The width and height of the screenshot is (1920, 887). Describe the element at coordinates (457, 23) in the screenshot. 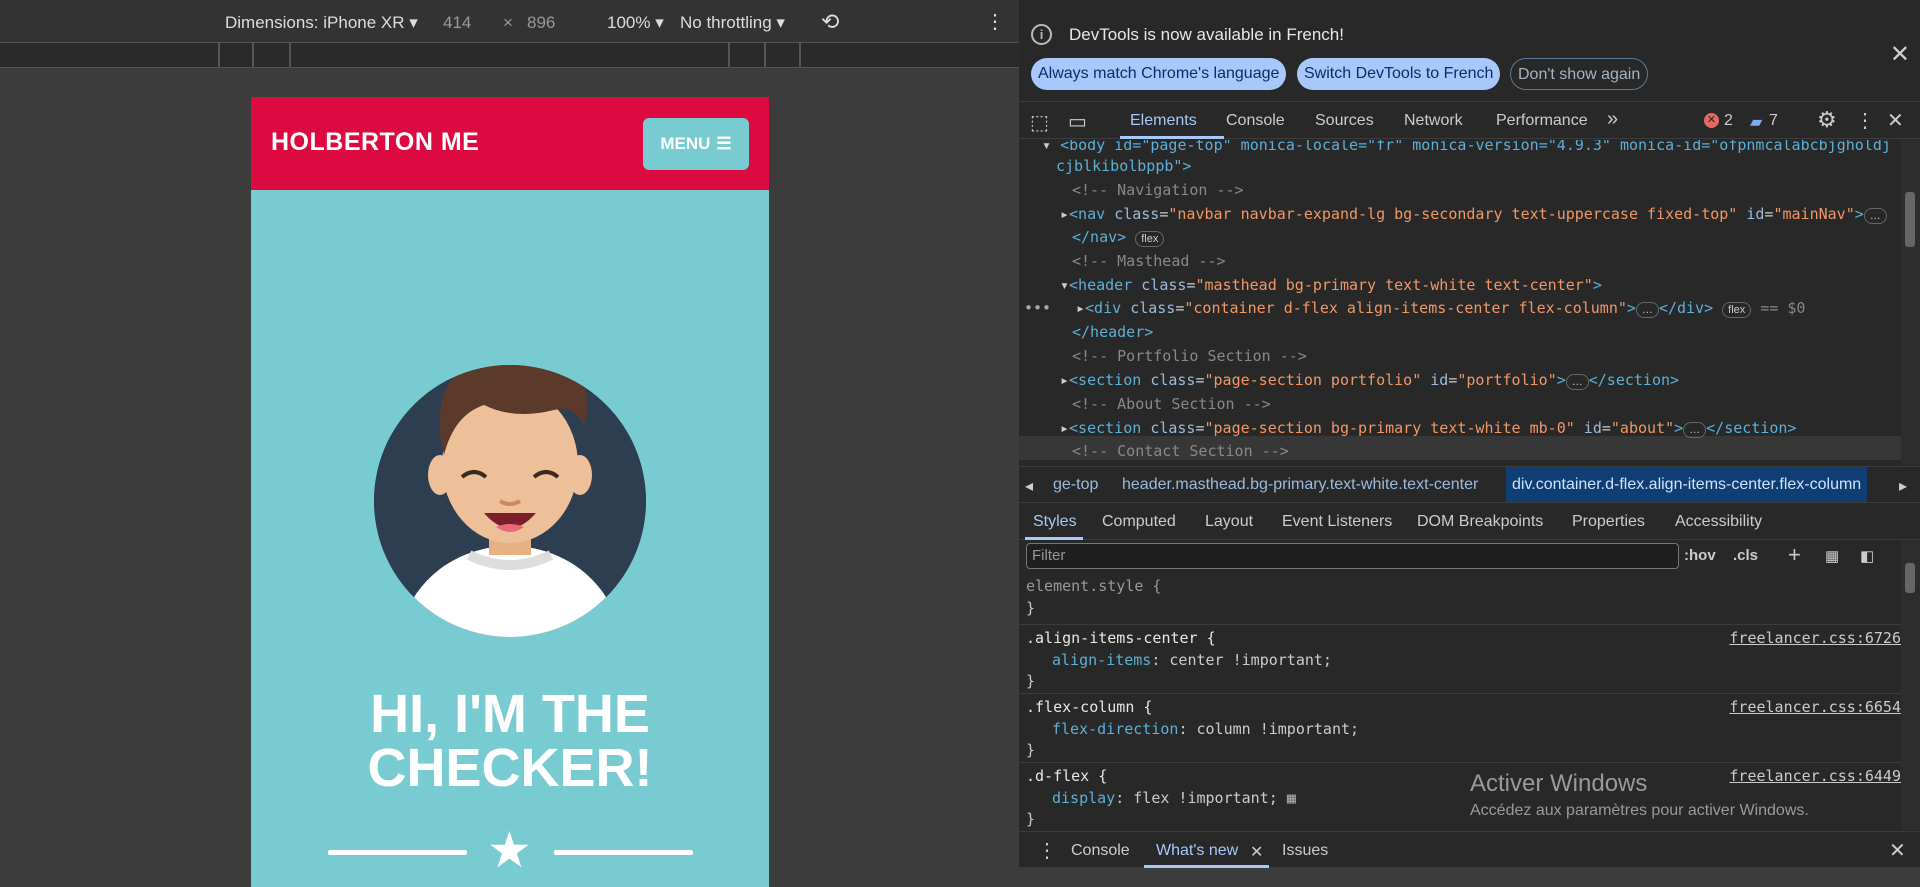

I see `width-input: 414` at that location.